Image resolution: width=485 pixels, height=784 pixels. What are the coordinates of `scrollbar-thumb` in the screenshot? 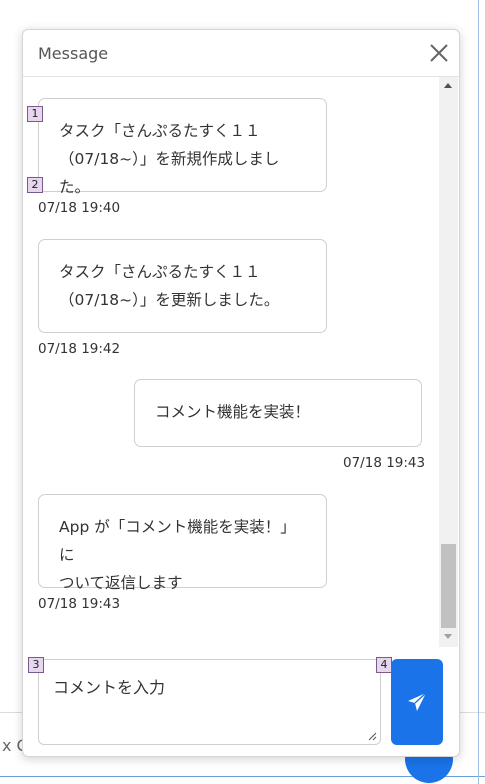 It's located at (448, 586).